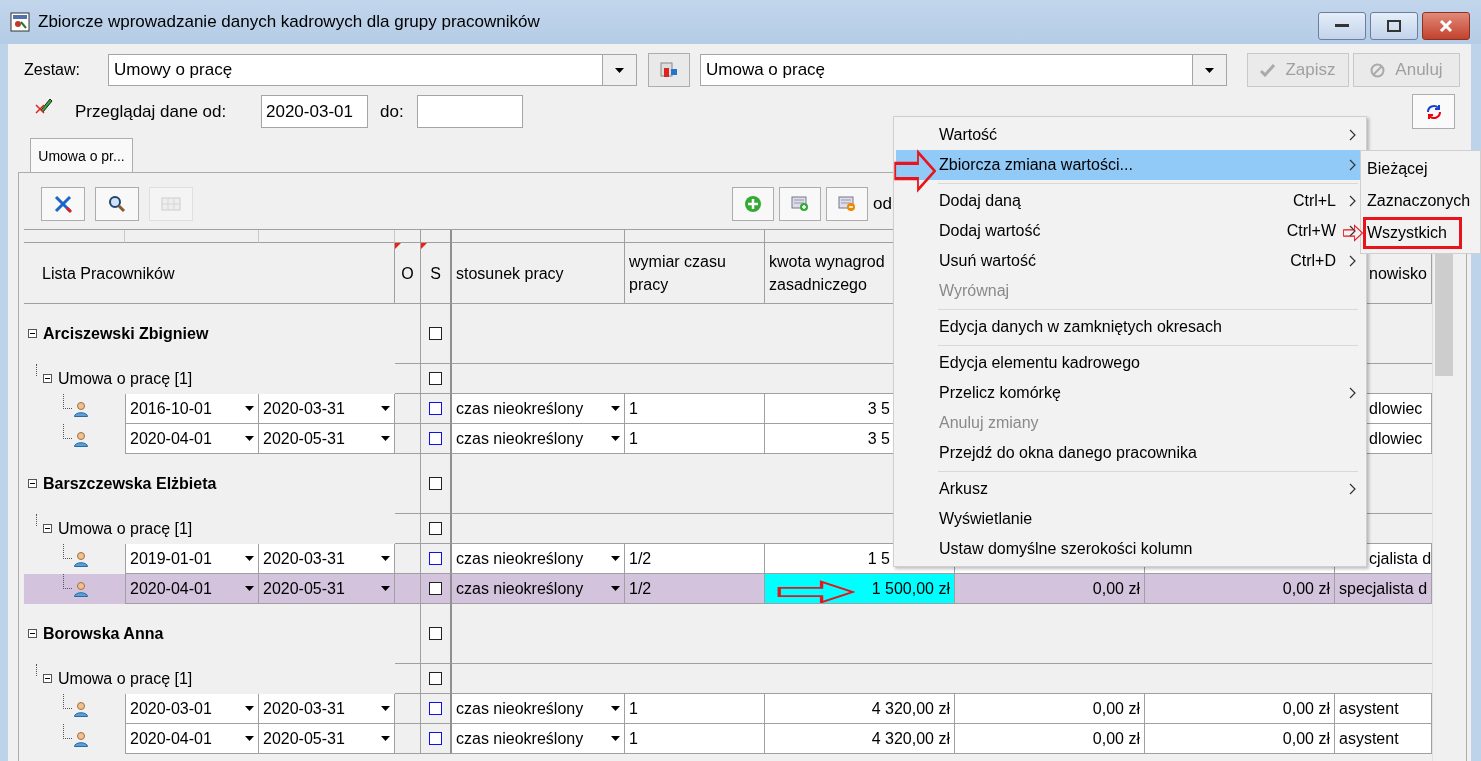 The image size is (1481, 761). What do you see at coordinates (1130, 135) in the screenshot?
I see `menu-item: Wartość` at bounding box center [1130, 135].